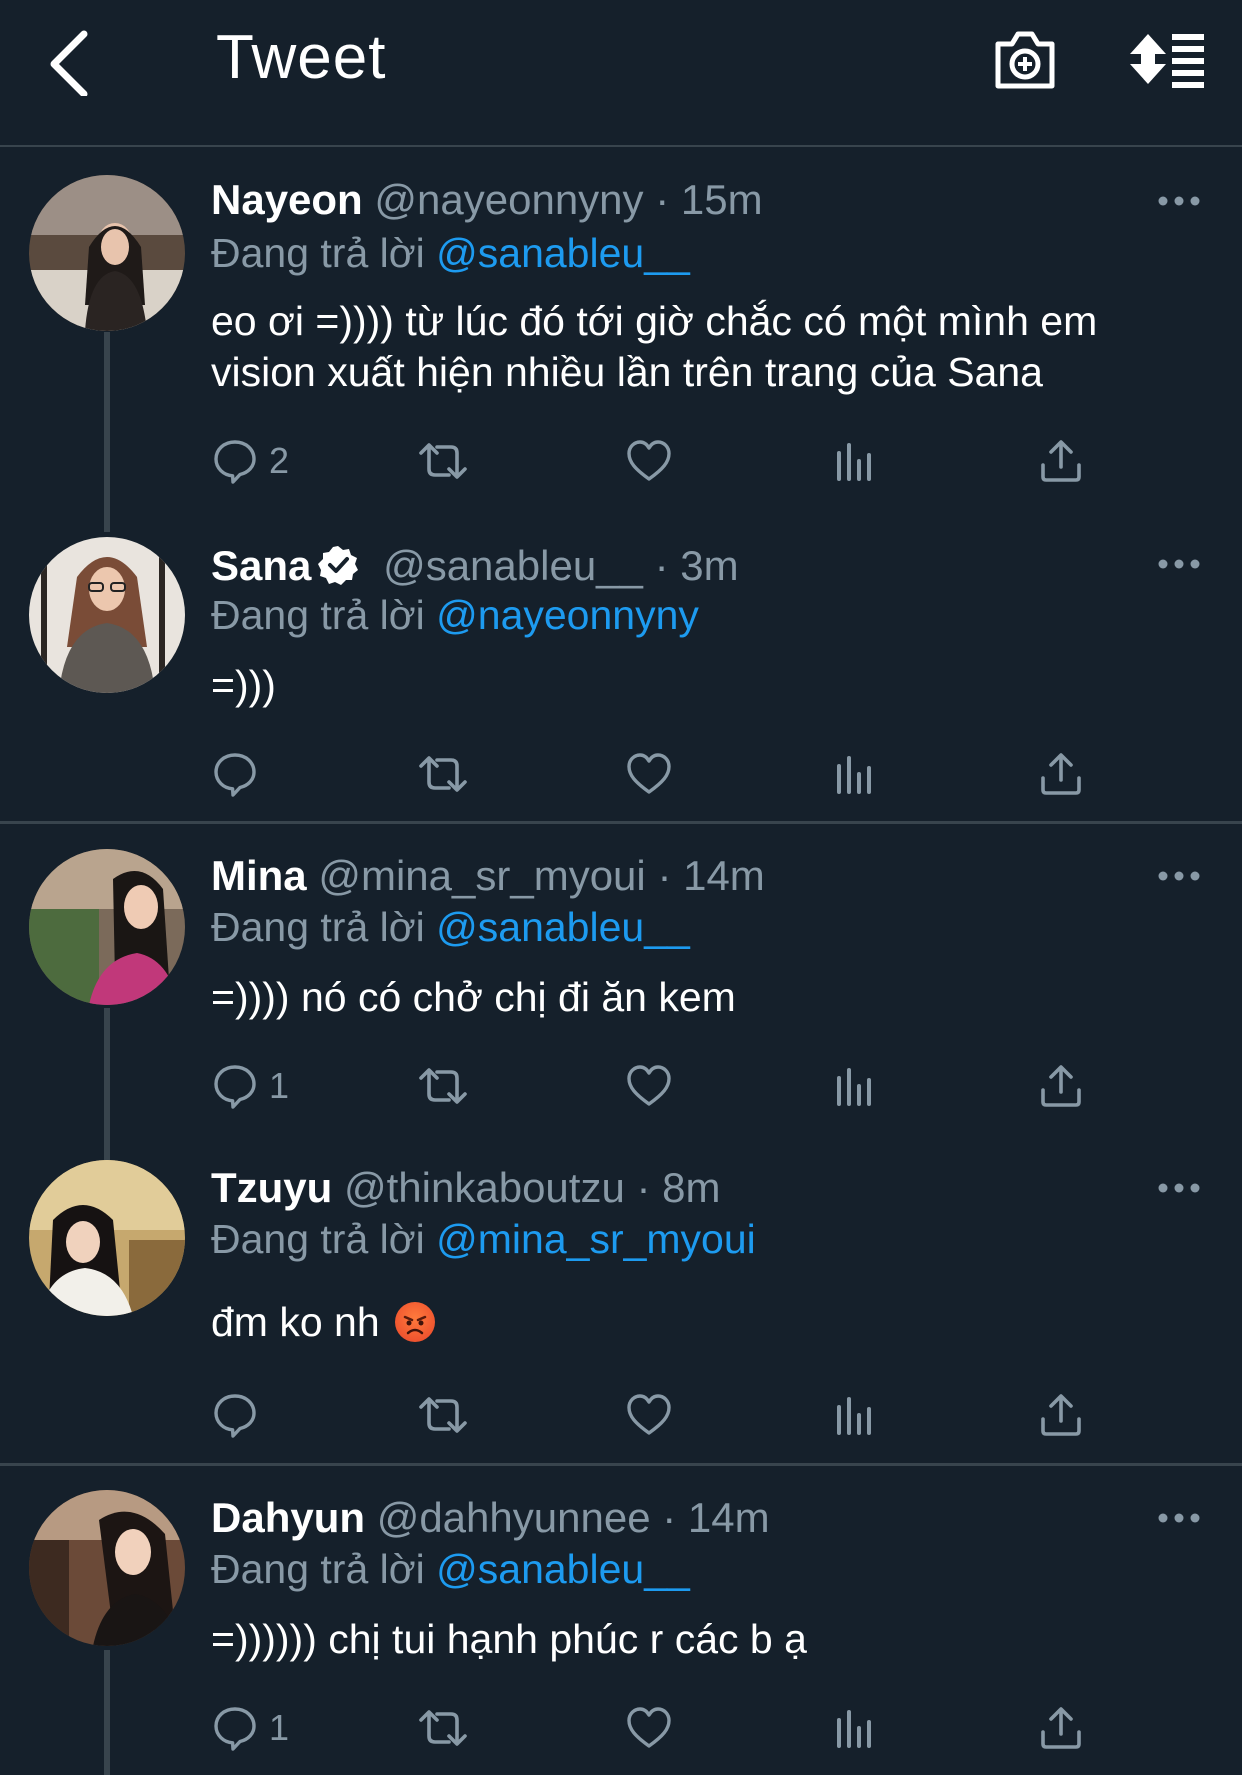 The image size is (1242, 1775). What do you see at coordinates (509, 1639) in the screenshot?
I see `tweet-text: =)))))) chị tui hạnh phúc r các b ạ` at bounding box center [509, 1639].